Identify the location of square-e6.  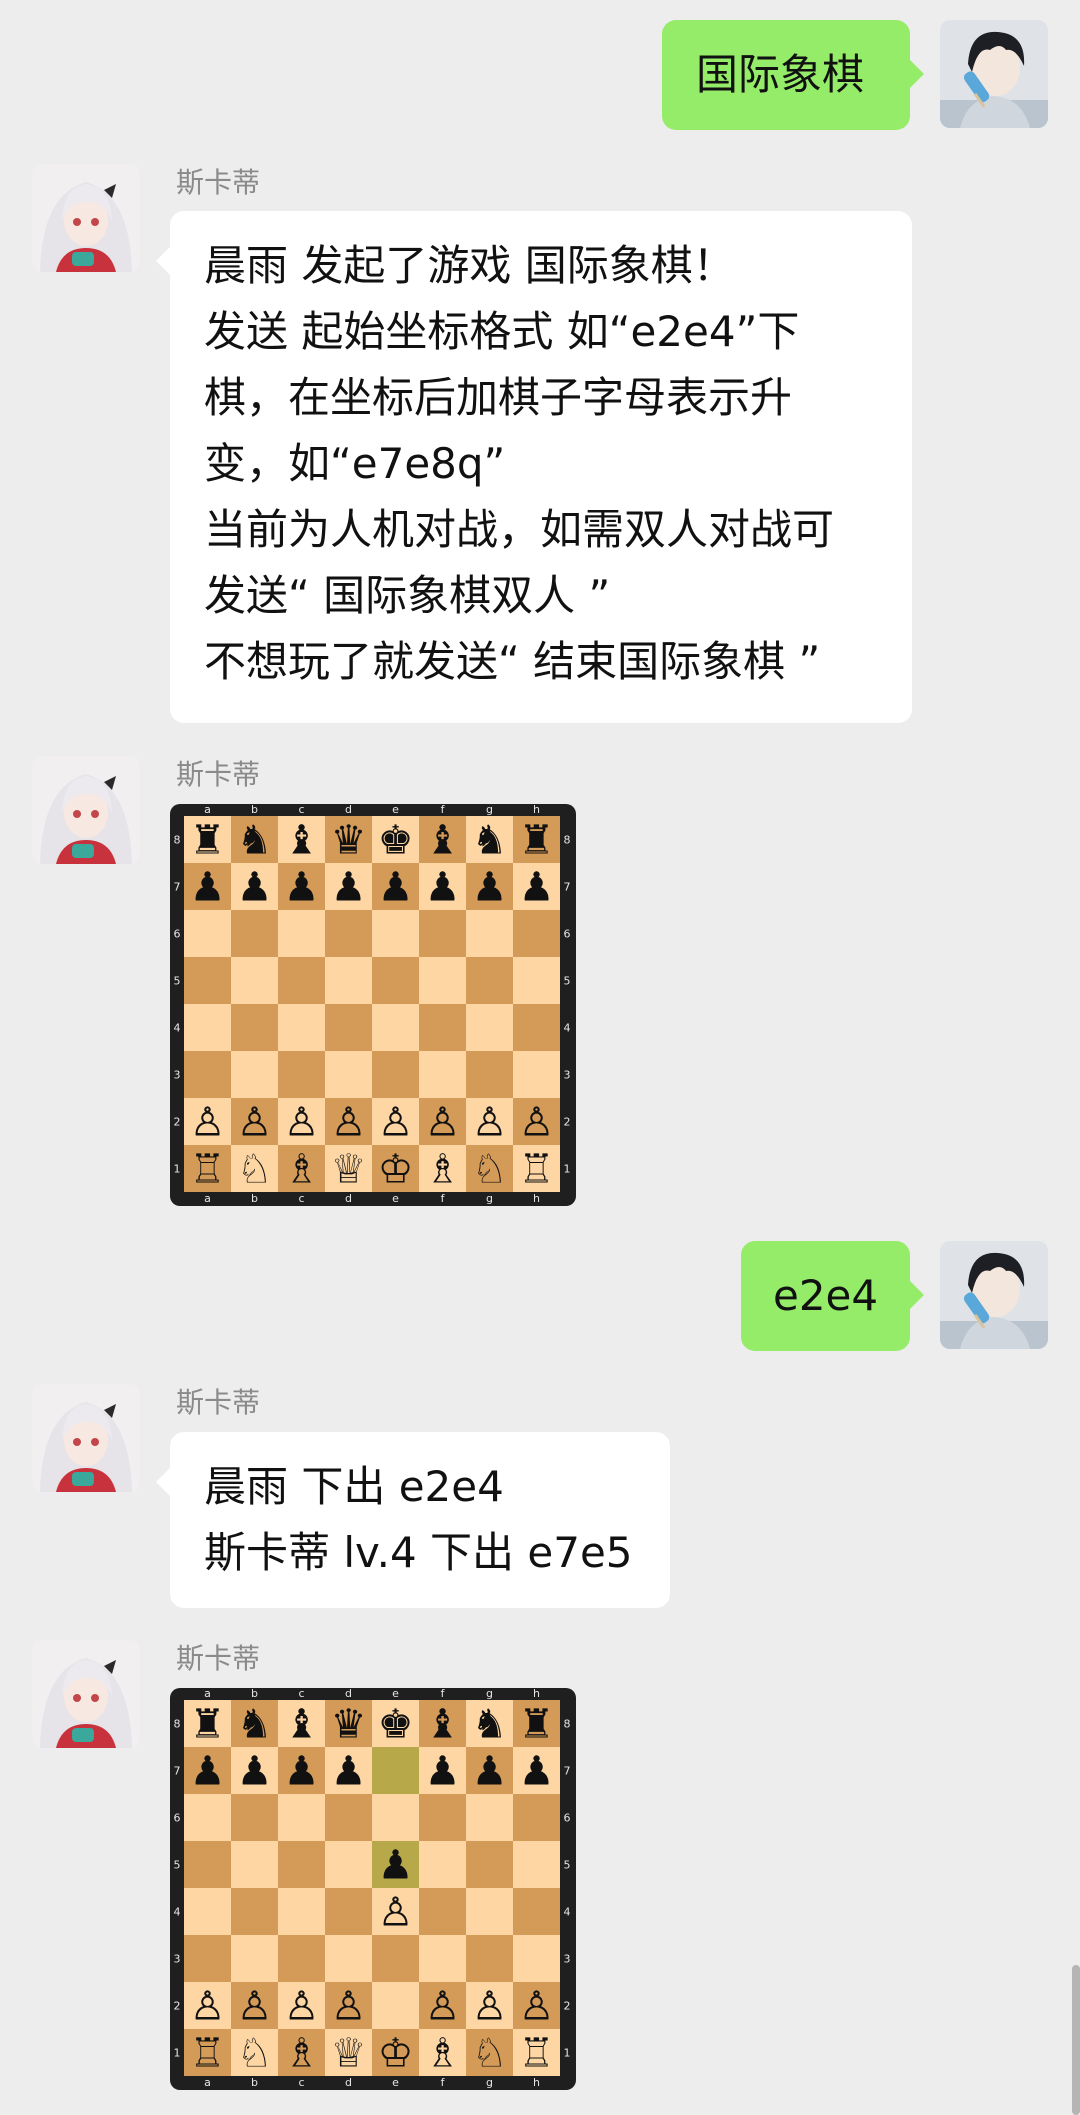
(395, 1817).